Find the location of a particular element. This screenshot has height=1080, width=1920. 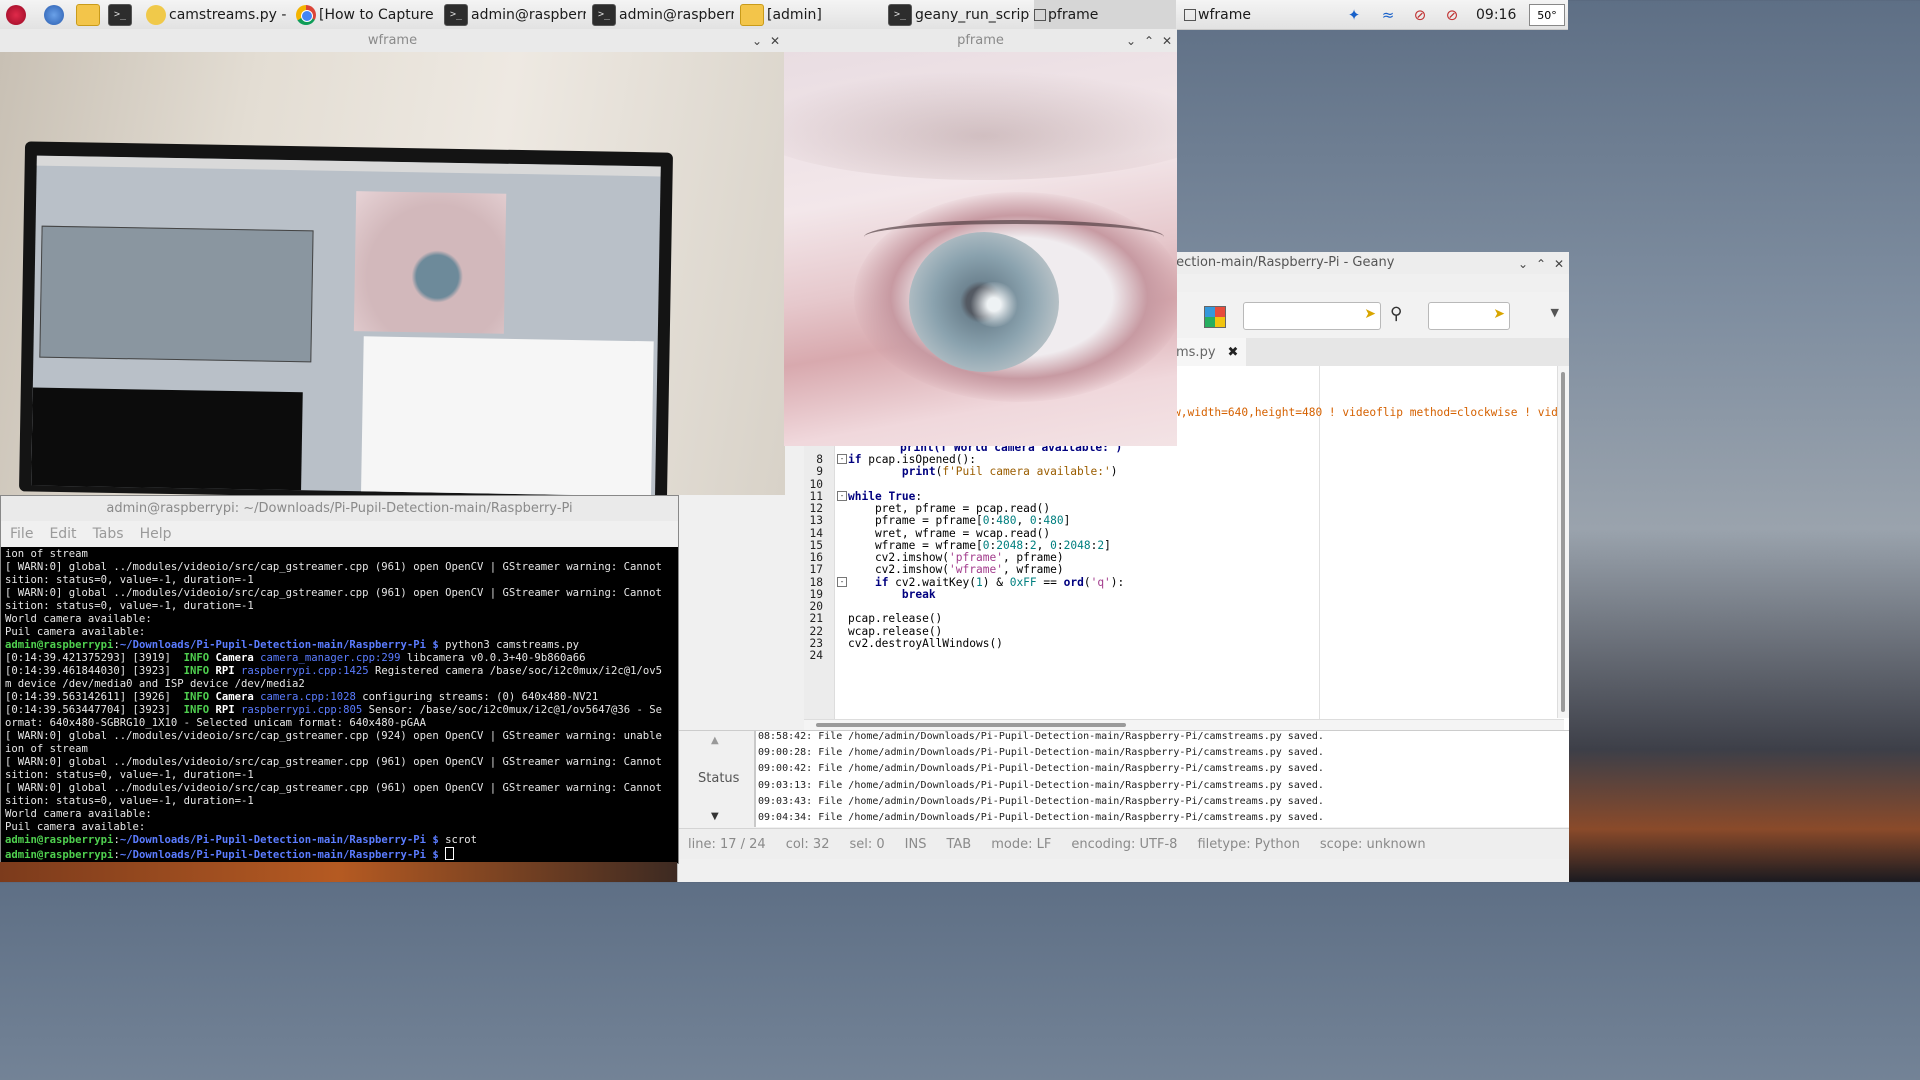

code-text: if pcap.isOpened(): is located at coordinates (912, 459).